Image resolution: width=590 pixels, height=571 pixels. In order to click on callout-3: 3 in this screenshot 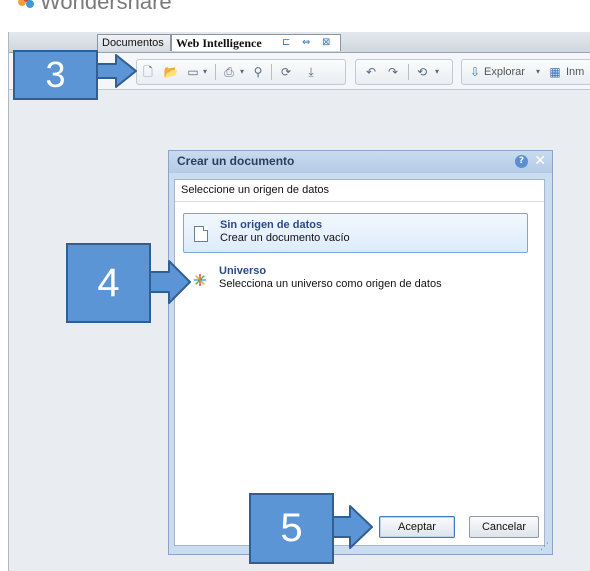, I will do `click(55, 75)`.